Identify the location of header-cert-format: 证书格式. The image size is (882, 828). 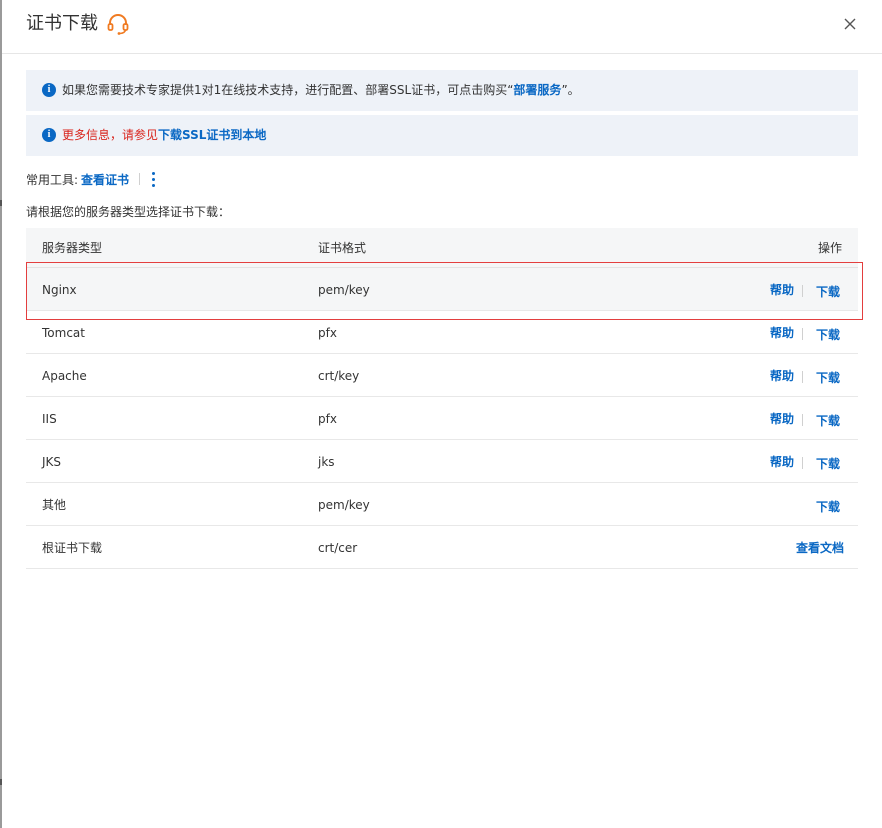
(342, 248).